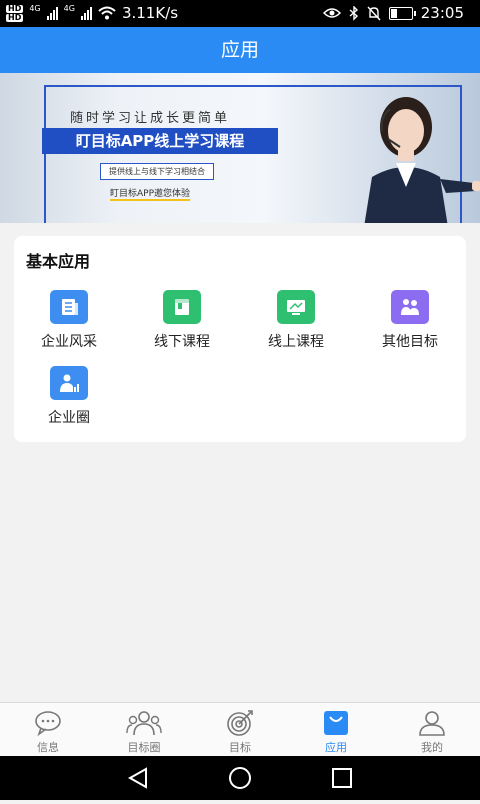 Image resolution: width=480 pixels, height=804 pixels. I want to click on wifi-icon, so click(107, 13).